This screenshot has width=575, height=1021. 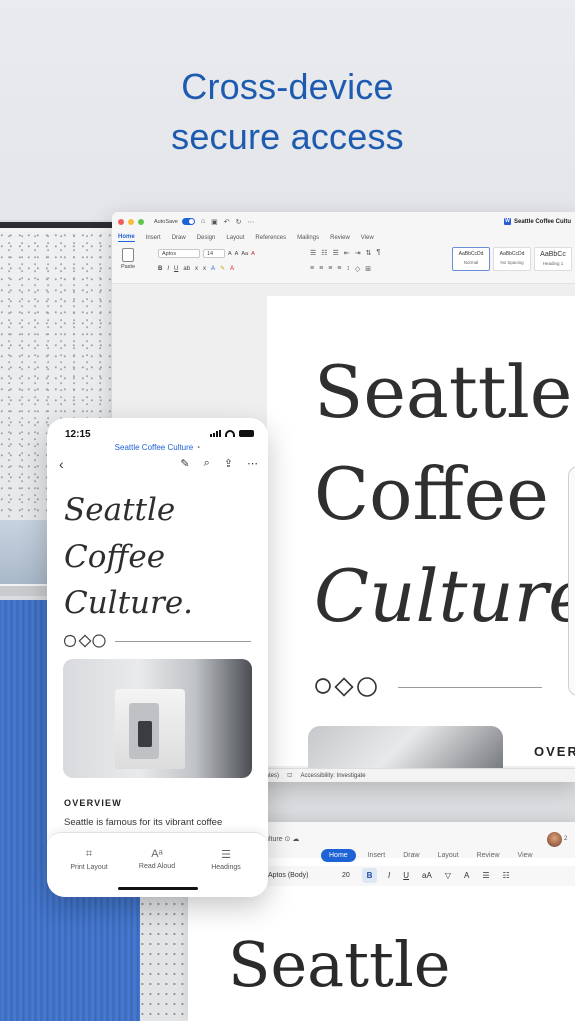 I want to click on bold-icon: B, so click(x=160, y=269).